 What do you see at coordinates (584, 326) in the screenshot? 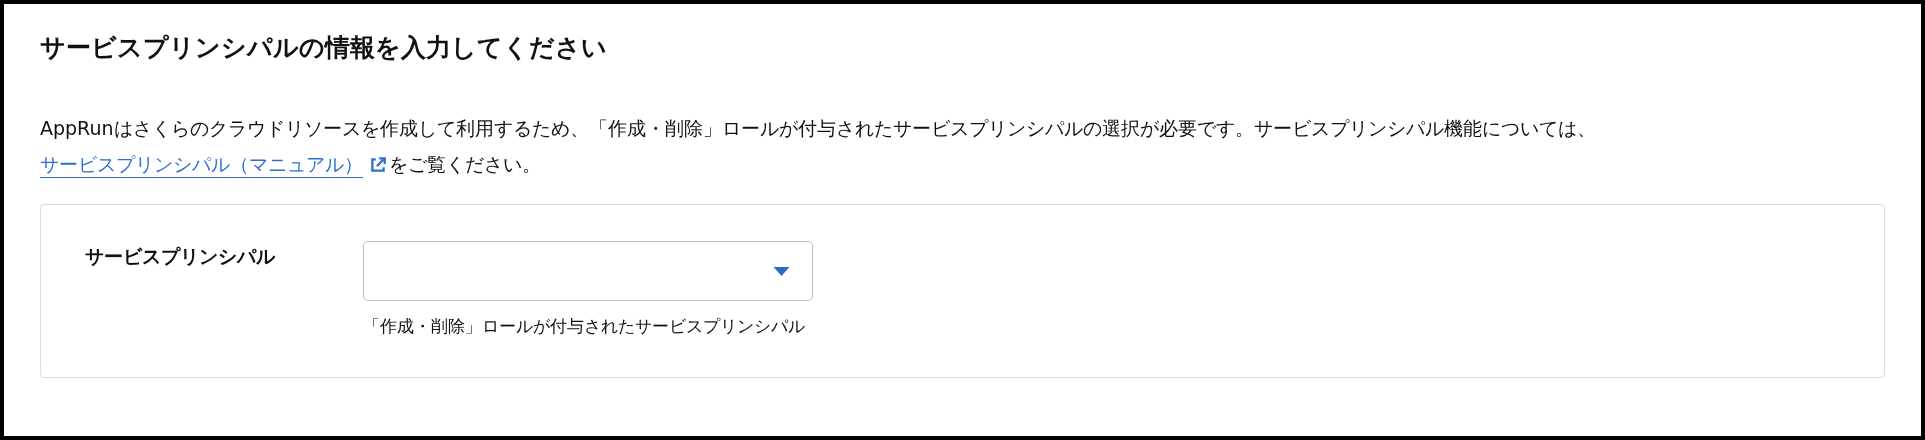
I see `help-text: 「作成・削除」ロールが付与されたサービスプリンシパル` at bounding box center [584, 326].